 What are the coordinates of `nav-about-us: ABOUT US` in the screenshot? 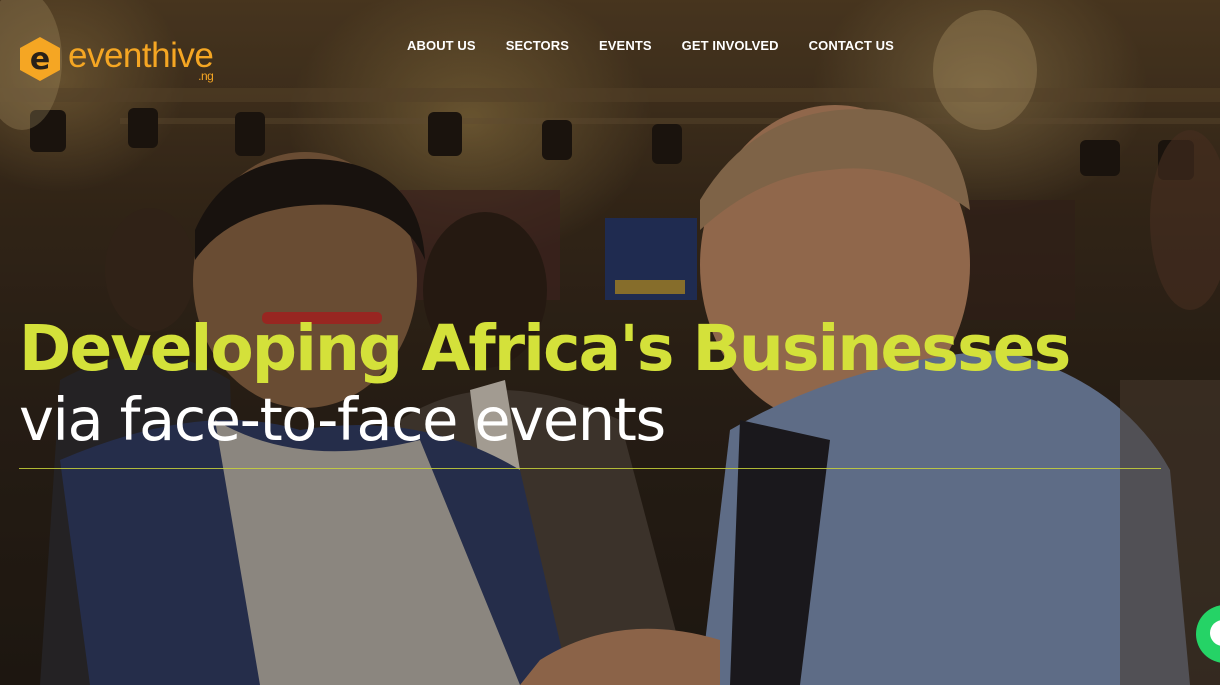 It's located at (441, 46).